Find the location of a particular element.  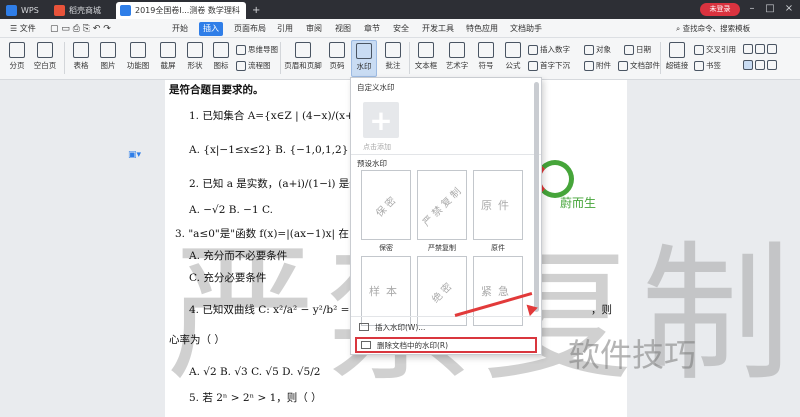

menu-start: 开始 is located at coordinates (180, 29).